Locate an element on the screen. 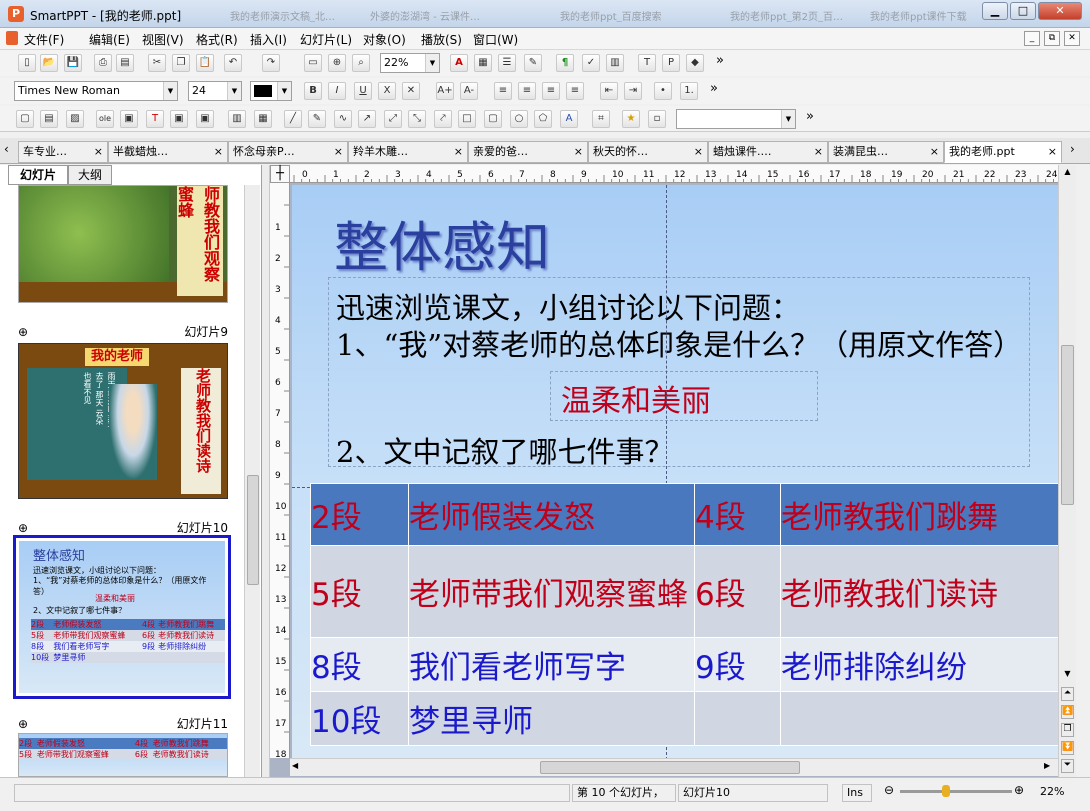 The height and width of the screenshot is (811, 1090). page-down-icon: ⏬ is located at coordinates (1067, 748).